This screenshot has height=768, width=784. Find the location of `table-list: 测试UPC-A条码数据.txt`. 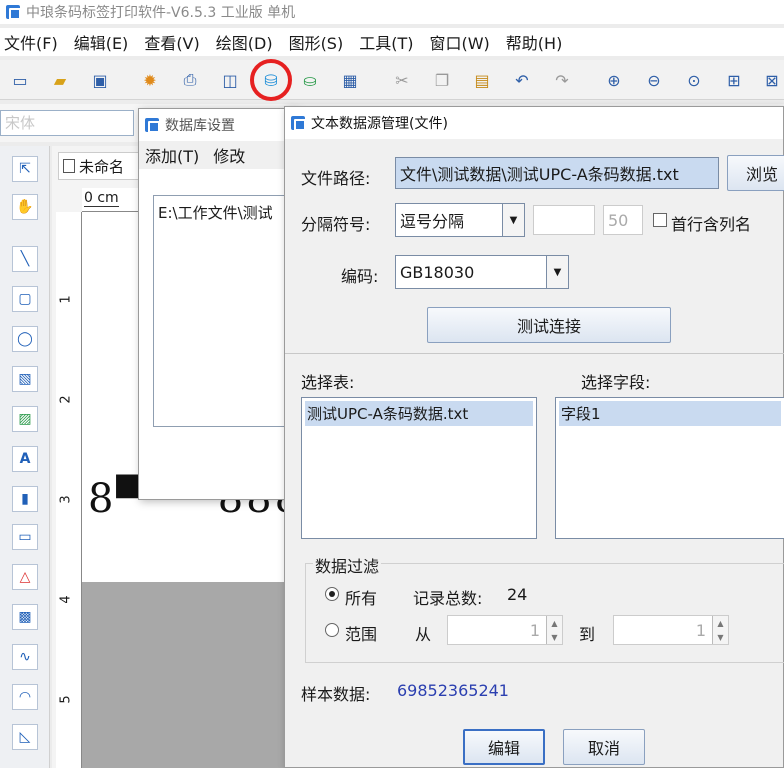

table-list: 测试UPC-A条码数据.txt is located at coordinates (419, 468).